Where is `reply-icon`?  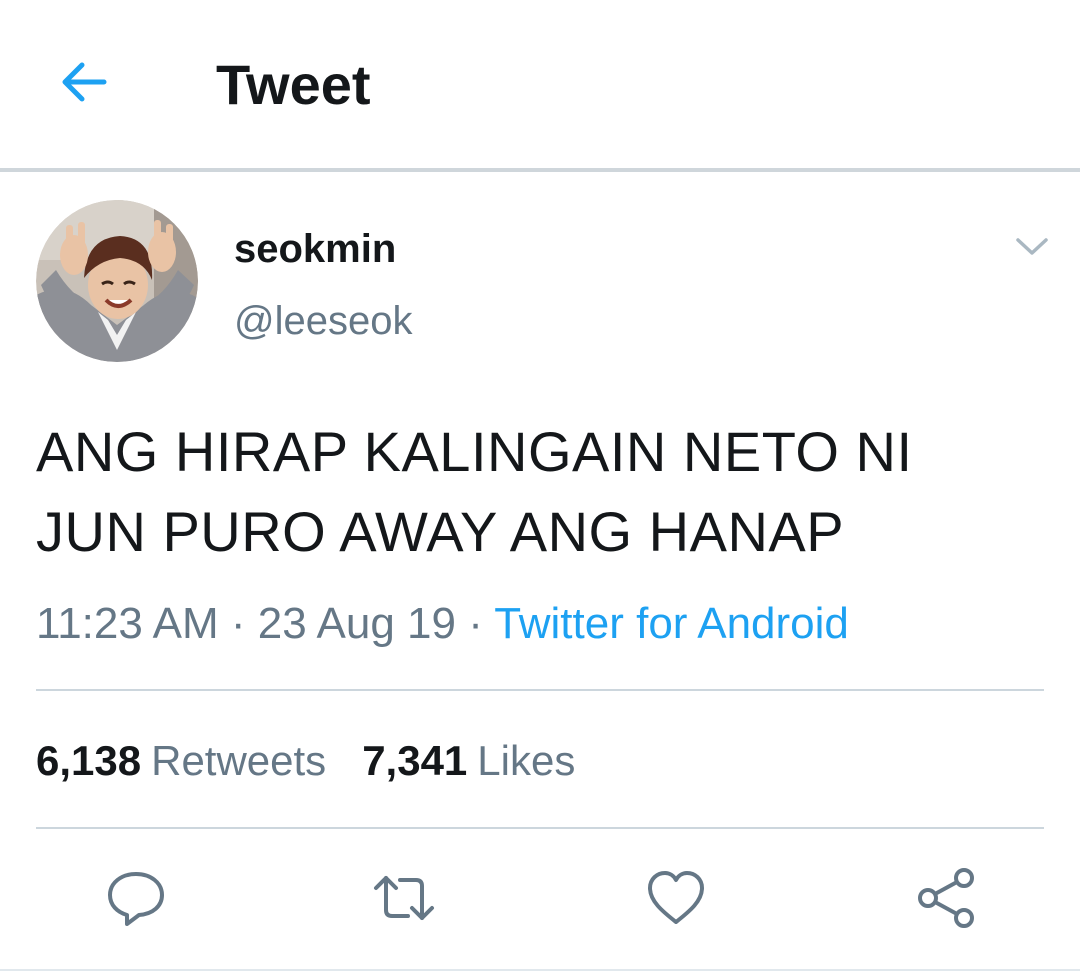
reply-icon is located at coordinates (136, 898).